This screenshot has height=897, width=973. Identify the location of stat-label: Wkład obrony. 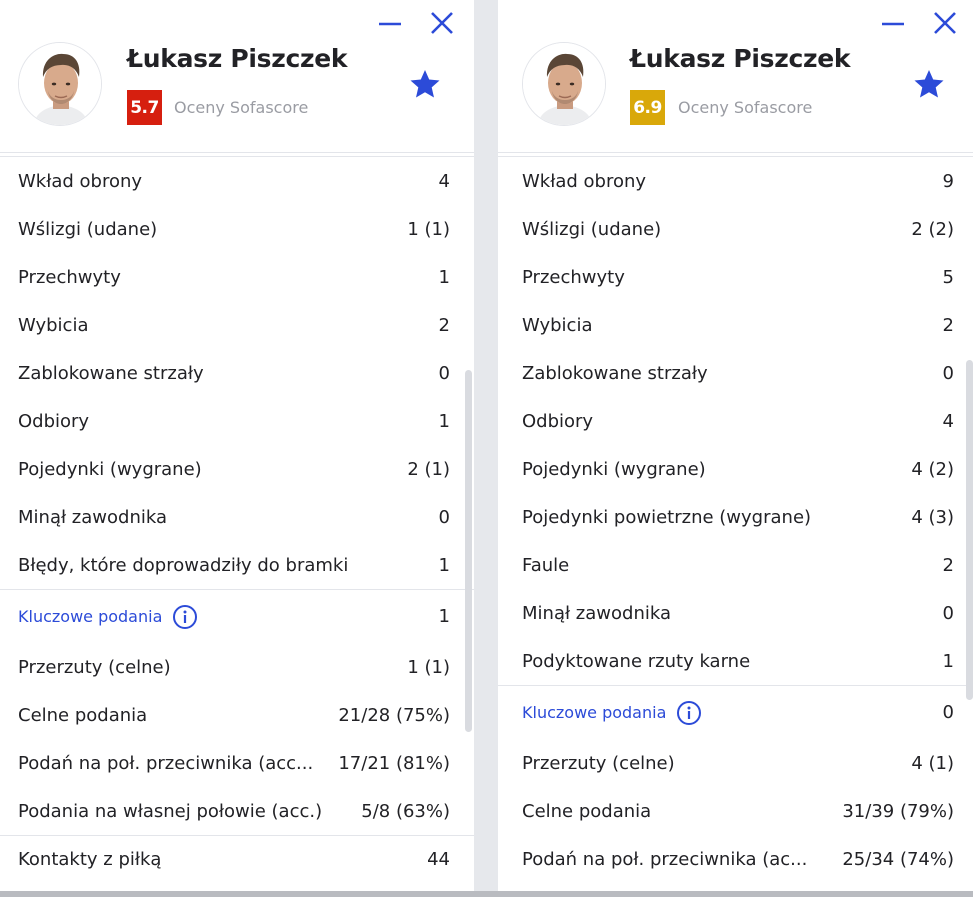
(584, 181).